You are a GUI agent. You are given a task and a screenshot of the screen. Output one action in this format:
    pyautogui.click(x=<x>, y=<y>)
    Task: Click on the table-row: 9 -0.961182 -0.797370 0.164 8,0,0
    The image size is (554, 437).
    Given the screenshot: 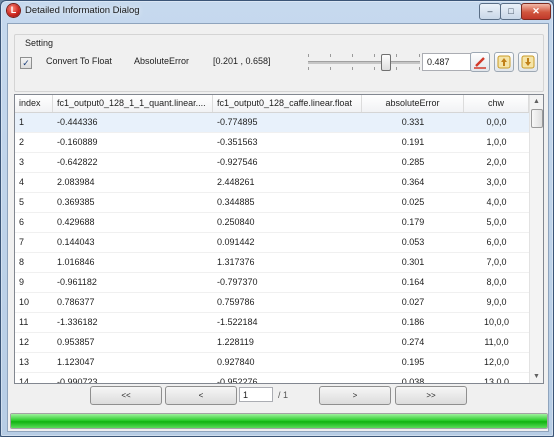 What is the action you would take?
    pyautogui.click(x=272, y=283)
    